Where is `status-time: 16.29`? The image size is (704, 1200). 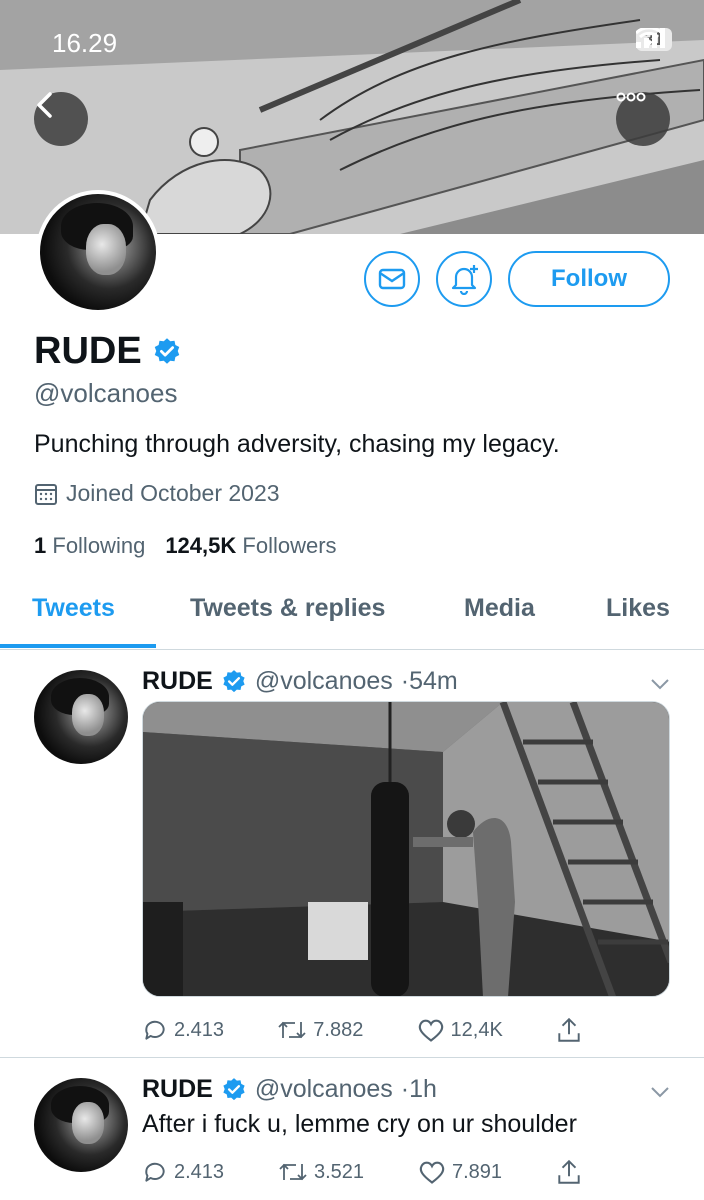
status-time: 16.29 is located at coordinates (85, 43).